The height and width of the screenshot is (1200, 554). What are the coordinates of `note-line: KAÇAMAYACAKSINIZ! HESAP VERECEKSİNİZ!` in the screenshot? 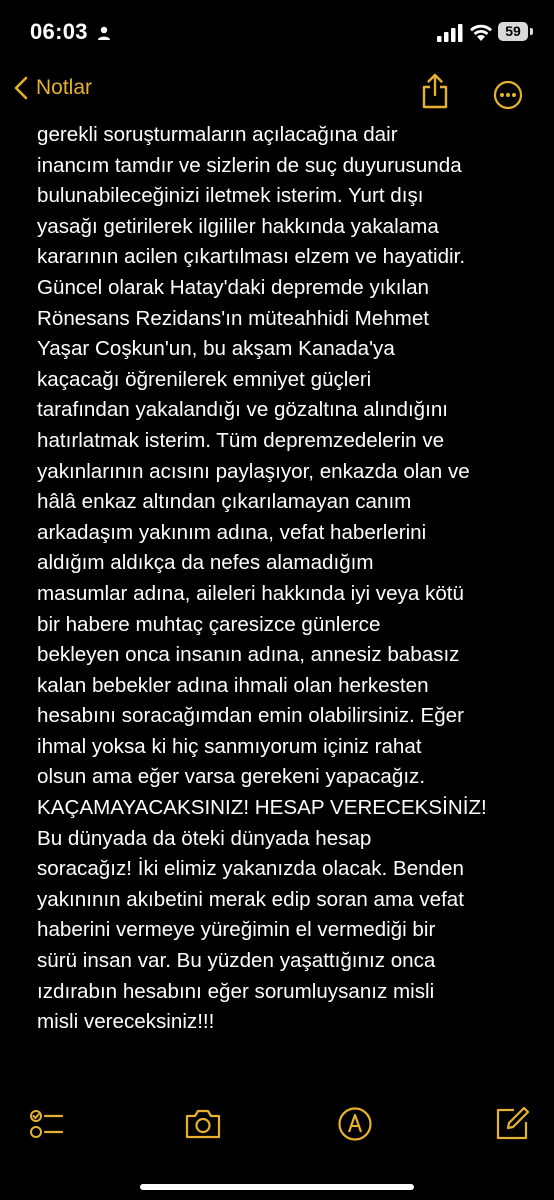 It's located at (262, 808).